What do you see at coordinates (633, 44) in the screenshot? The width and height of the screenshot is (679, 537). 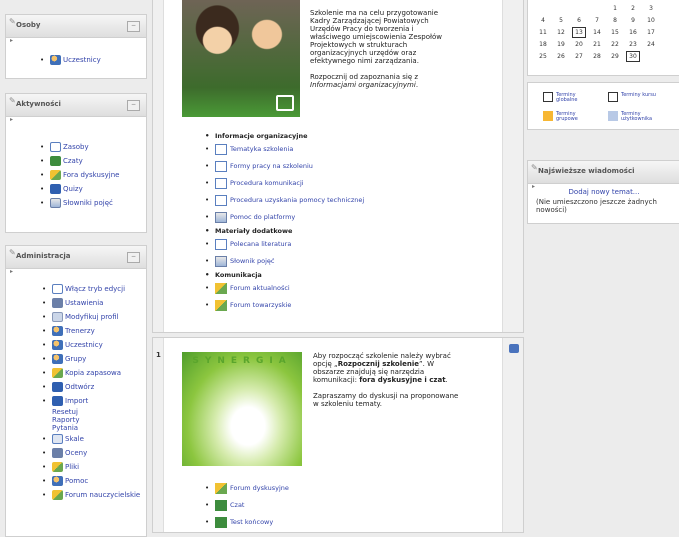 I see `calendar-day: 23` at bounding box center [633, 44].